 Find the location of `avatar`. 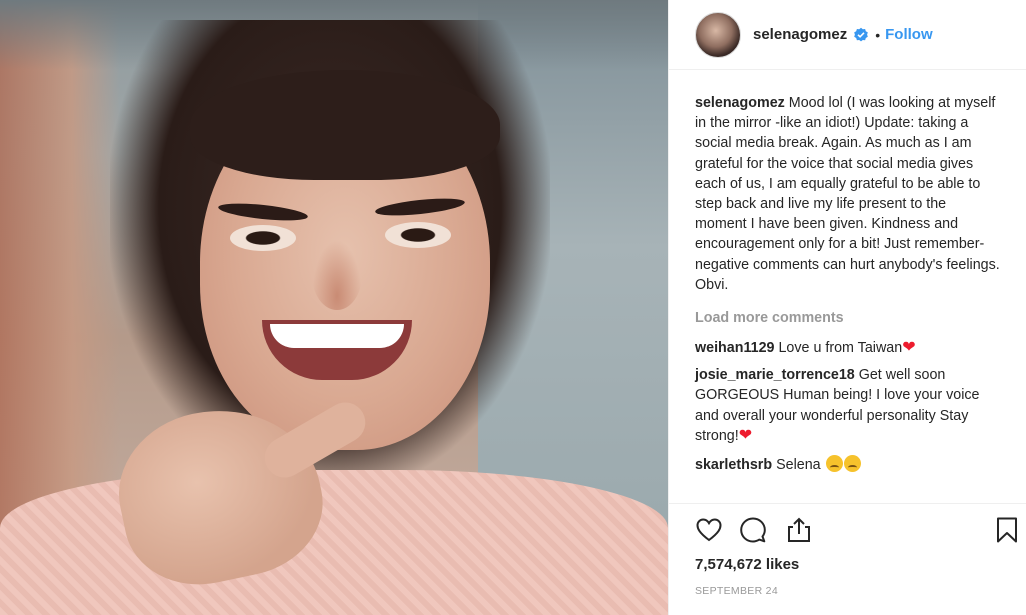

avatar is located at coordinates (718, 34).